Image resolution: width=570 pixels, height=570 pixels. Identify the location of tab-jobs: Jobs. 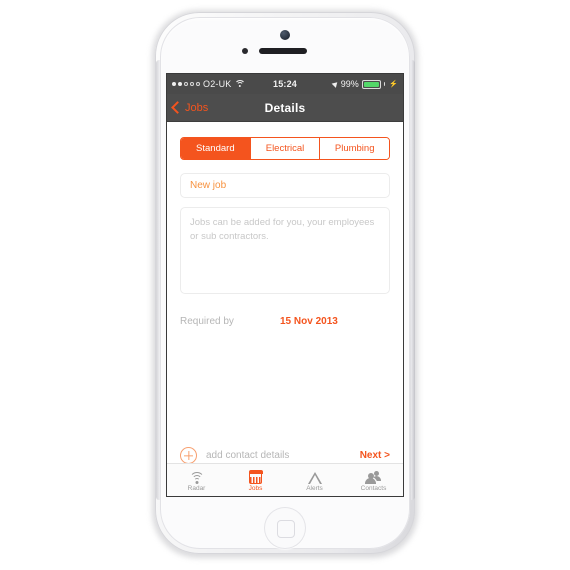
(255, 480).